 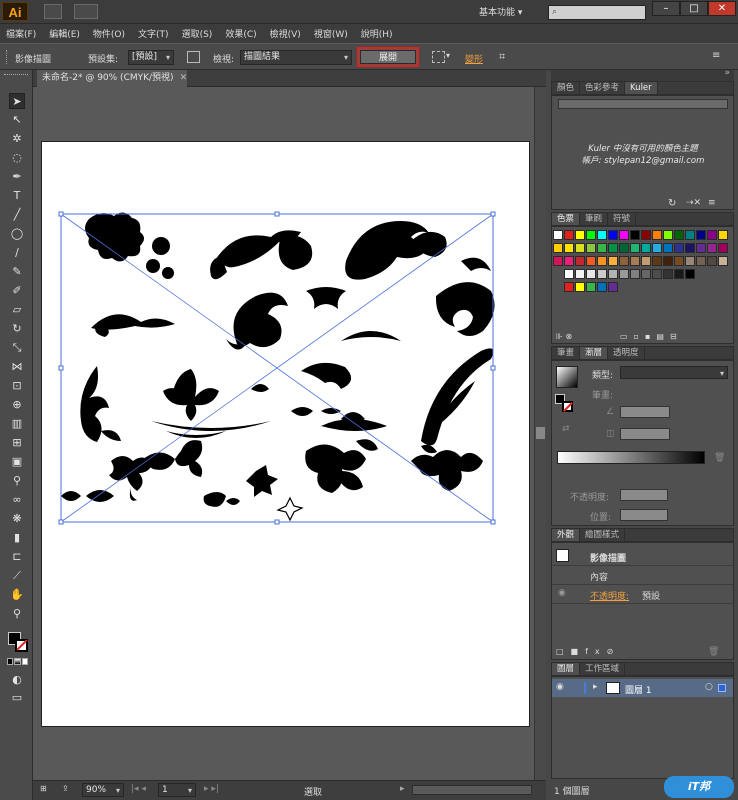 What do you see at coordinates (651, 336) in the screenshot?
I see `swatch-actions-icon: ▭▫▪▤⊟` at bounding box center [651, 336].